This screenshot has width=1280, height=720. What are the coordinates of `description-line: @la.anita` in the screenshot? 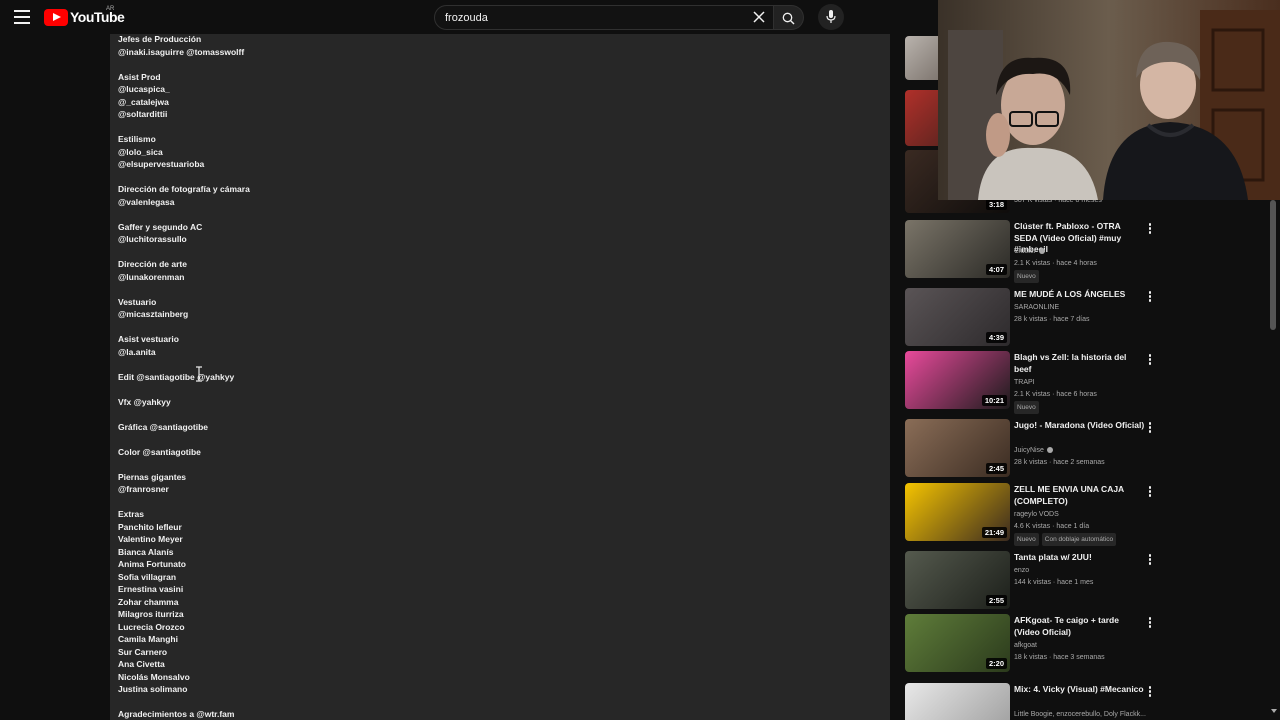 It's located at (500, 352).